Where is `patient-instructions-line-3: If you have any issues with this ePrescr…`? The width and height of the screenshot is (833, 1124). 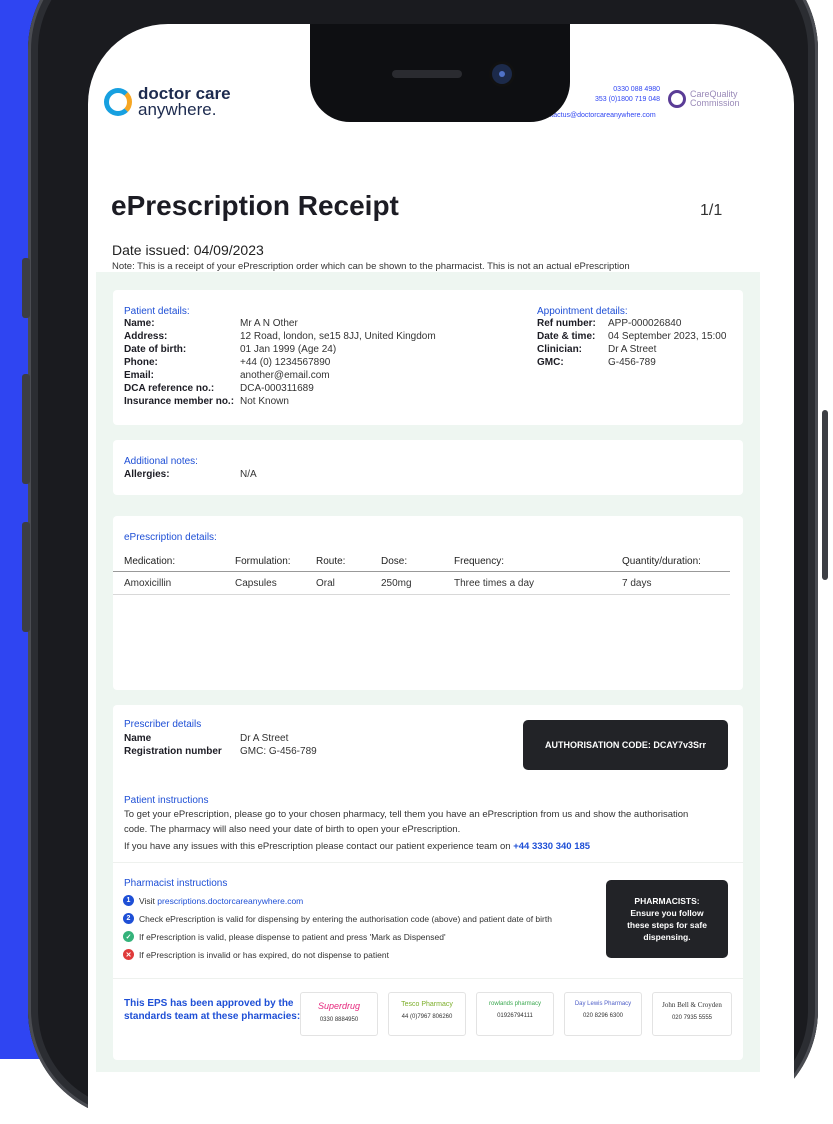 patient-instructions-line-3: If you have any issues with this ePrescr… is located at coordinates (357, 846).